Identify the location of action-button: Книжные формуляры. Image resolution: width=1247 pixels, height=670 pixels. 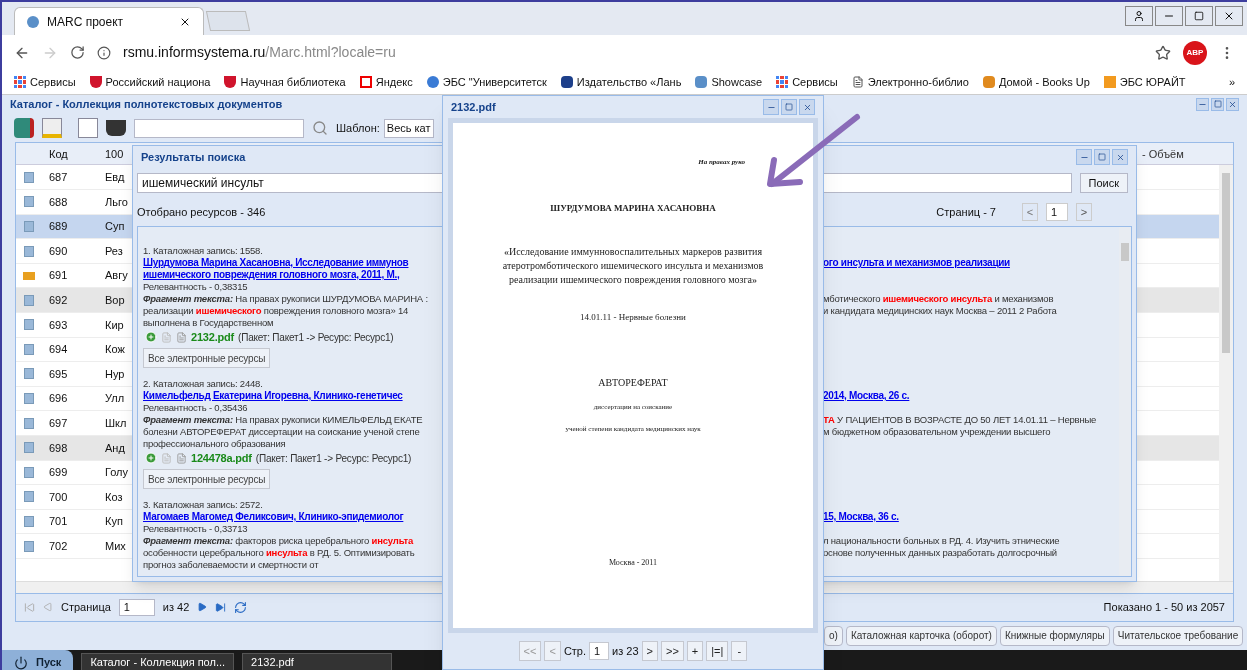
(1054, 635).